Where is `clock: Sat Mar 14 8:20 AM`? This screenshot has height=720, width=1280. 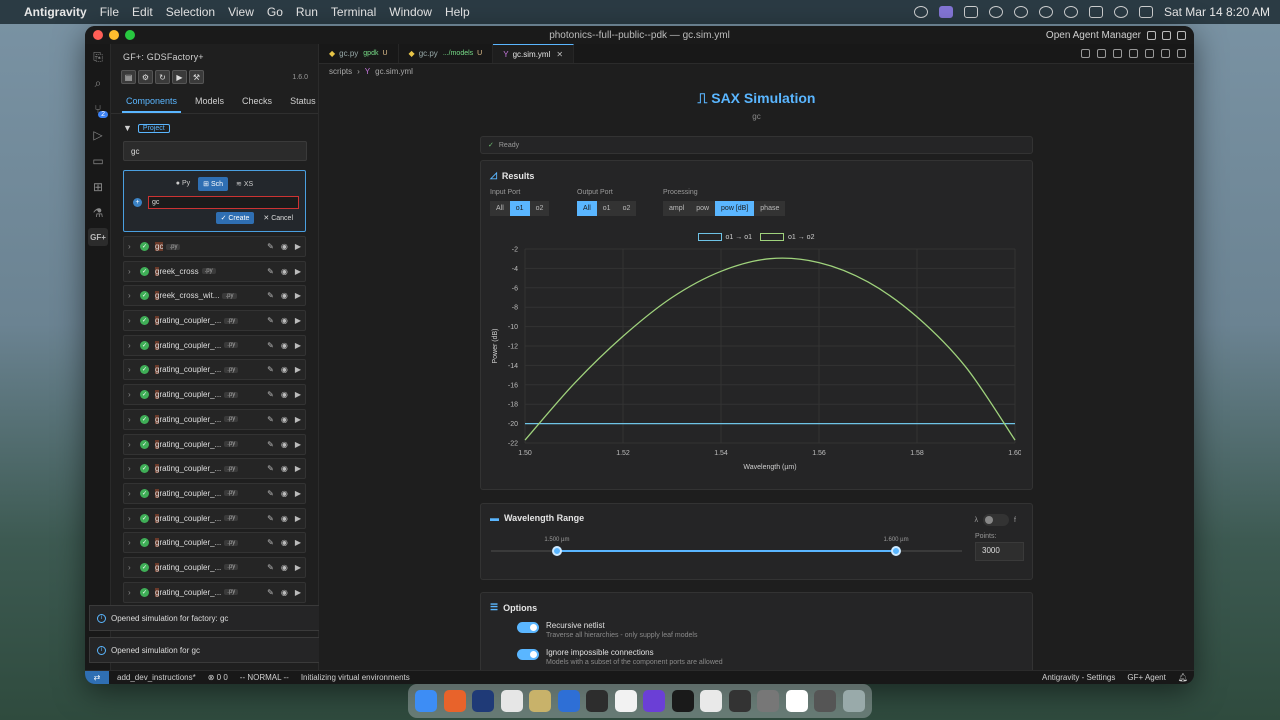 clock: Sat Mar 14 8:20 AM is located at coordinates (1217, 12).